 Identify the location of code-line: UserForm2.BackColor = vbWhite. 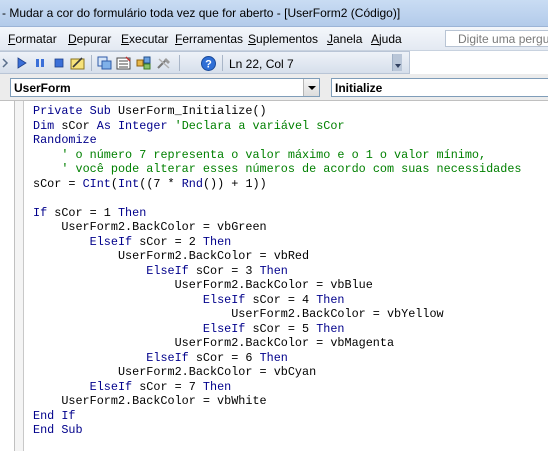
(277, 401).